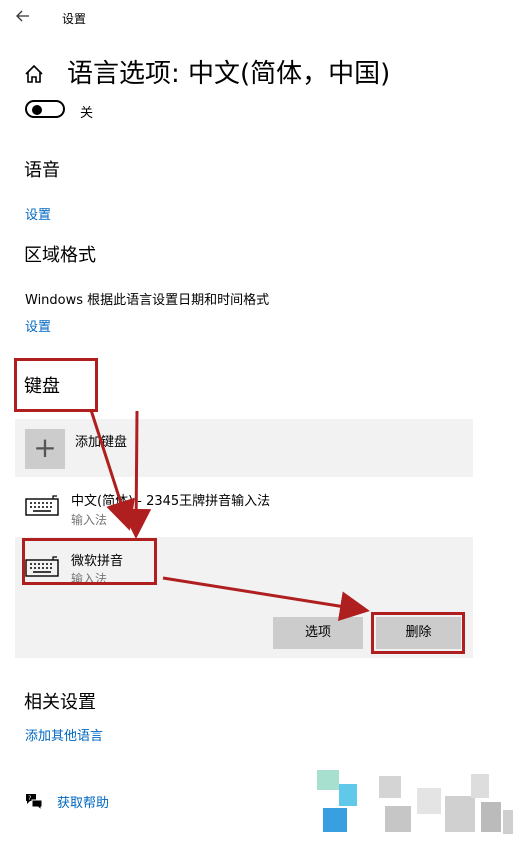 The height and width of the screenshot is (841, 519). What do you see at coordinates (266, 599) in the screenshot?
I see `arrow-to-delete` at bounding box center [266, 599].